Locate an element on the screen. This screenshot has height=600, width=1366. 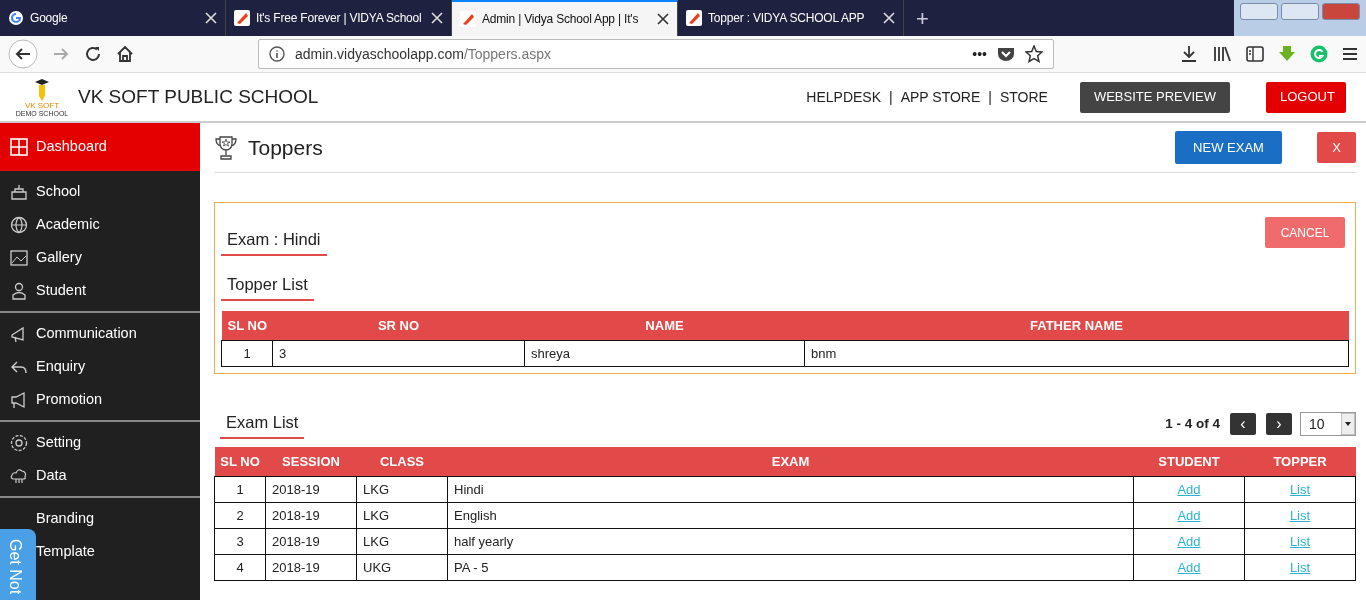
table-cell: 2 is located at coordinates (240, 515).